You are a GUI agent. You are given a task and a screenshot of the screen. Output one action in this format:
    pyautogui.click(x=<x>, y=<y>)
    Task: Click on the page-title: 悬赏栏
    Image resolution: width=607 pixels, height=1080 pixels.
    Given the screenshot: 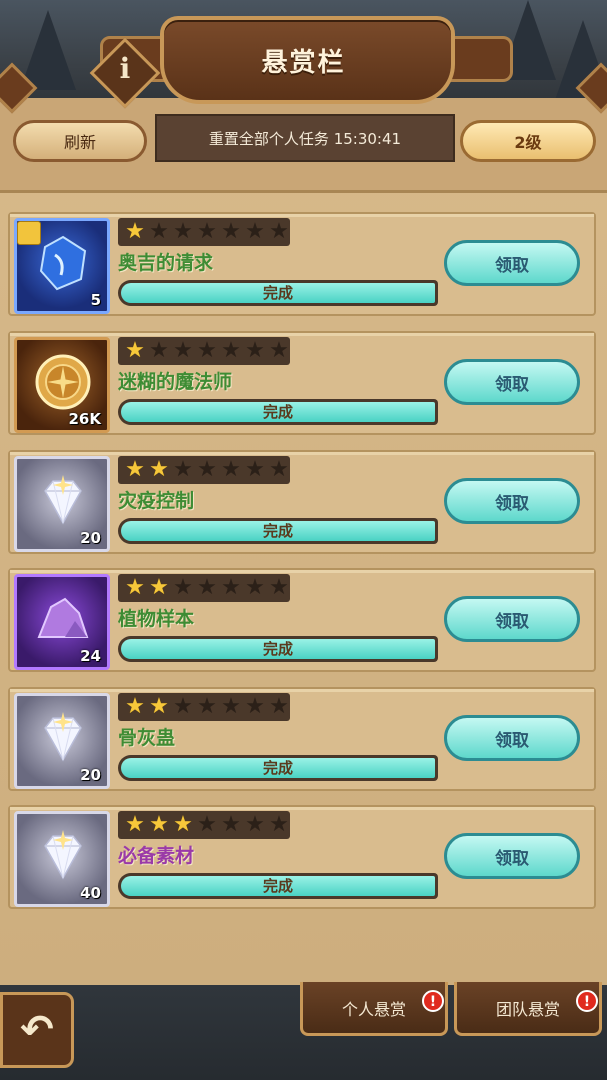 What is the action you would take?
    pyautogui.click(x=303, y=63)
    